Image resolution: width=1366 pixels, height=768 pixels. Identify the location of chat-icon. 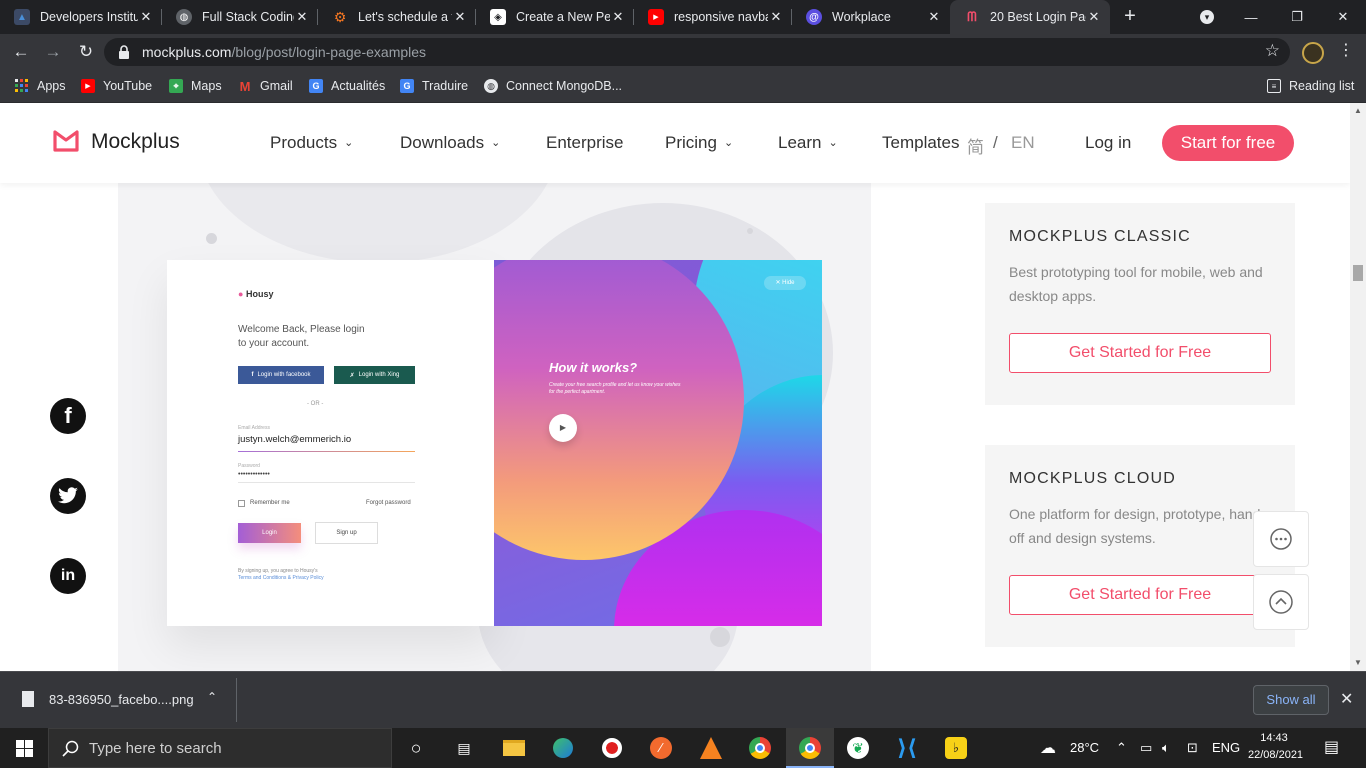
(1281, 539).